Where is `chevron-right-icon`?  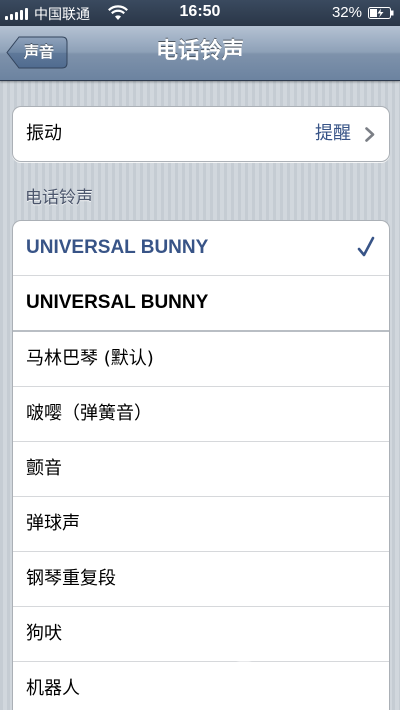
chevron-right-icon is located at coordinates (370, 134).